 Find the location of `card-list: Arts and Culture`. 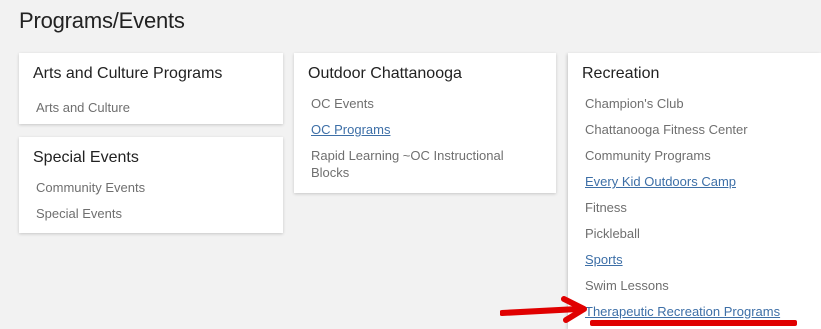

card-list: Arts and Culture is located at coordinates (83, 108).